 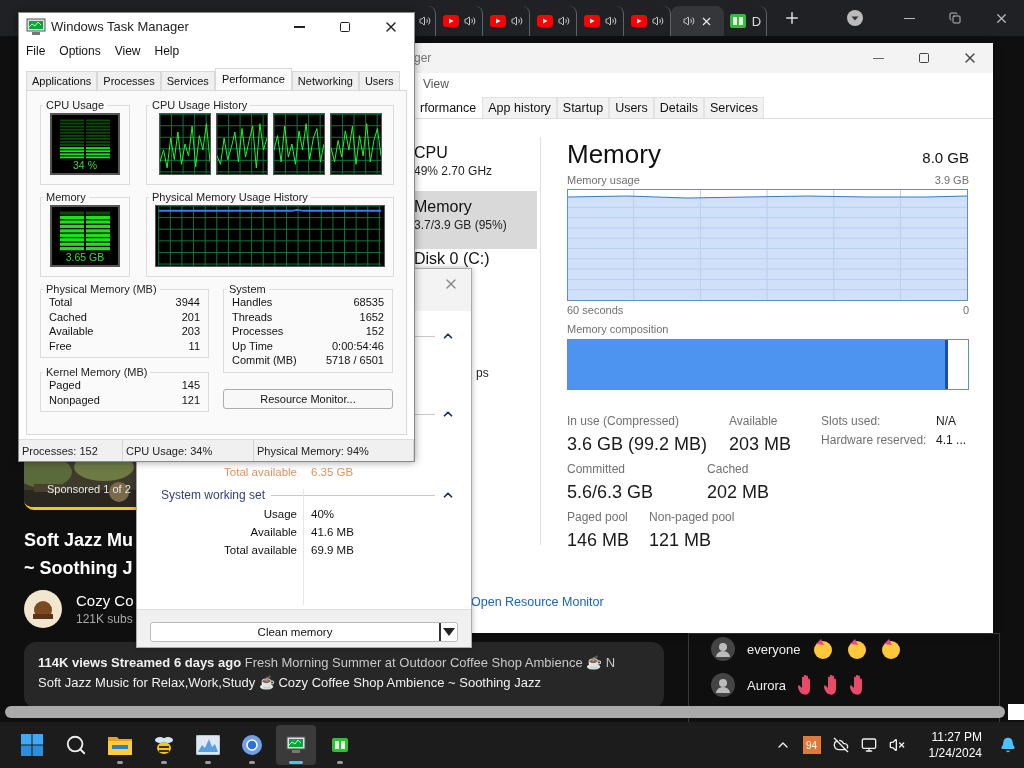 I want to click on menu-item: File, so click(x=36, y=51).